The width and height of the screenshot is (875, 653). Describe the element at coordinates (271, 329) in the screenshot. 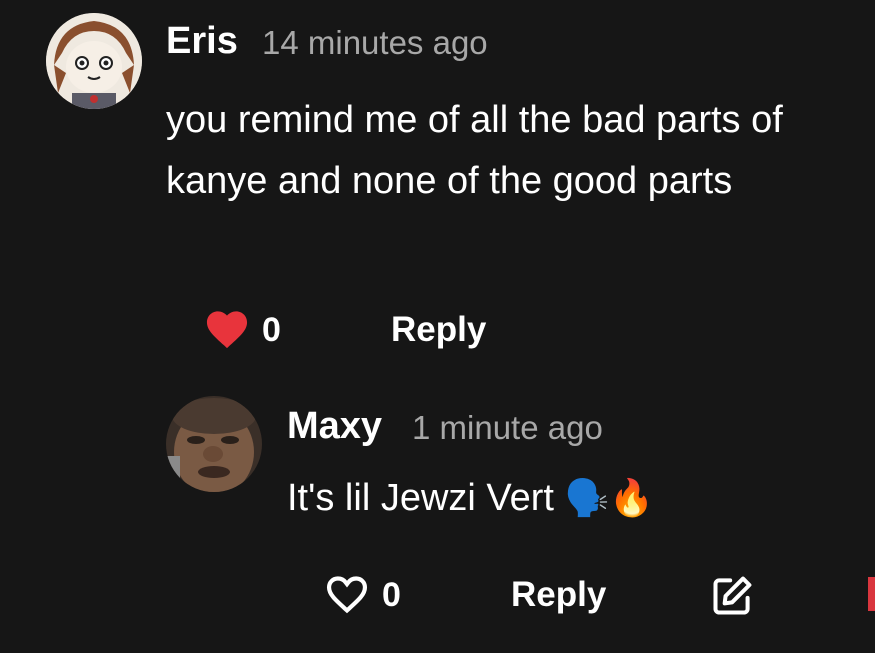

I see `like-count: 0` at that location.